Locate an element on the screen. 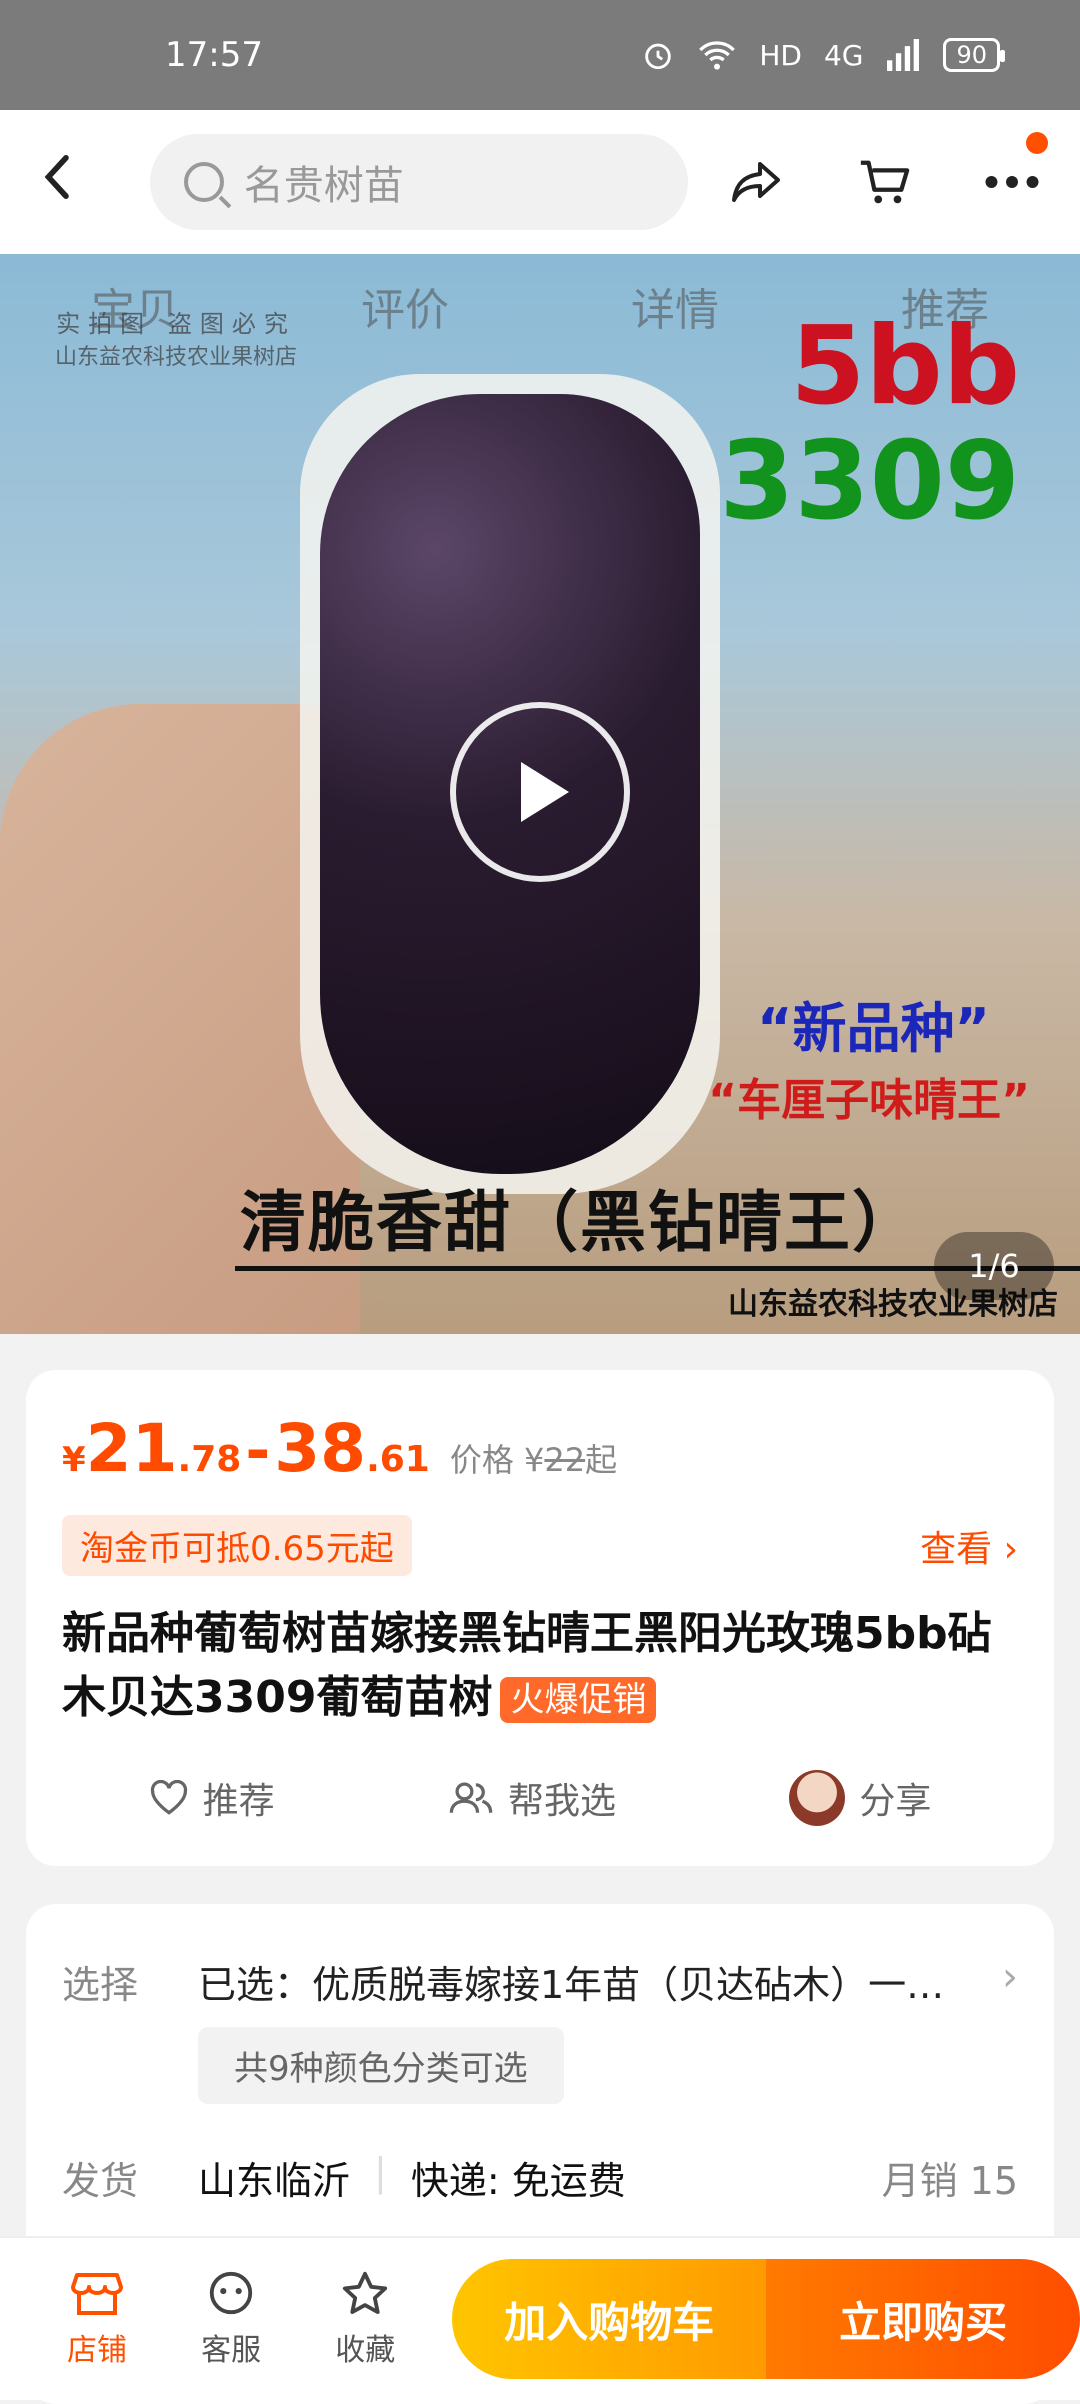 This screenshot has width=1080, height=2404. store-icon is located at coordinates (97, 2294).